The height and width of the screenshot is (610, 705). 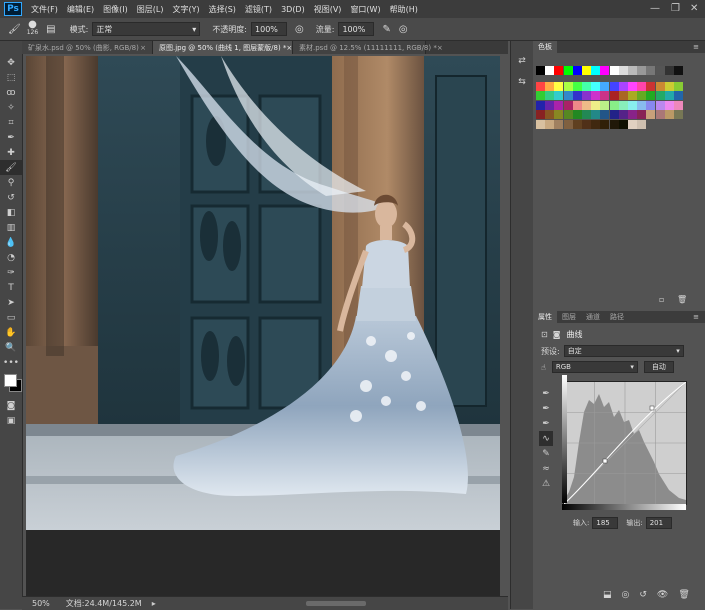 I want to click on mask-icon: ◙, so click(x=557, y=334).